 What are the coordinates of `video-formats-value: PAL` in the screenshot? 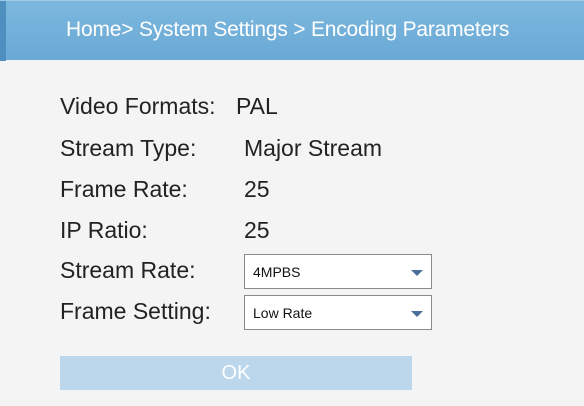 It's located at (257, 106).